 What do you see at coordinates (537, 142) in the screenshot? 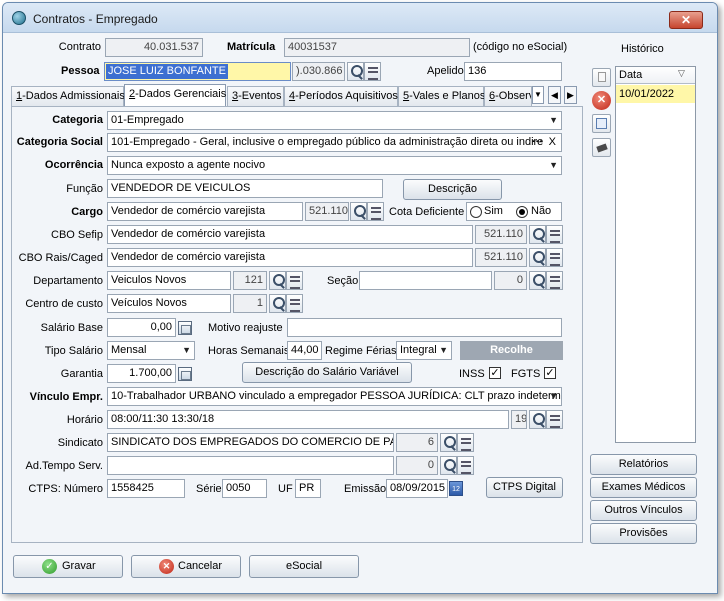
I see `ellipsis-icon: ···` at bounding box center [537, 142].